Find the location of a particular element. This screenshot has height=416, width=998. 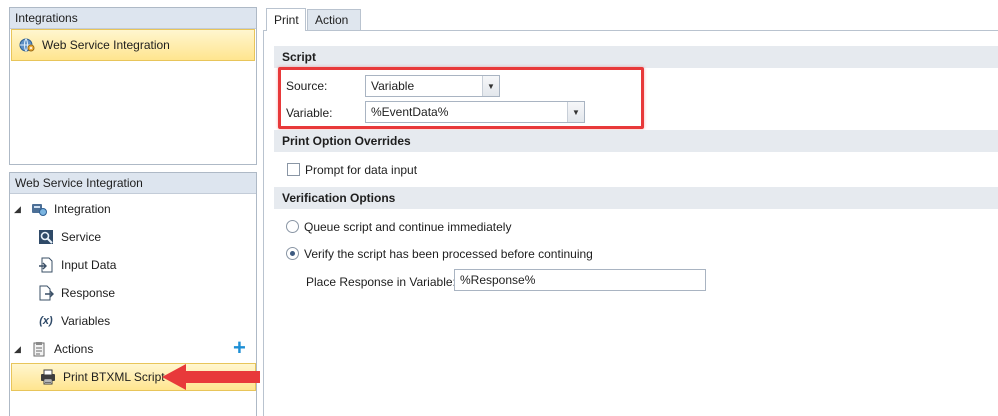

tree-node-print-btxml-script-label: Print BTXML Script is located at coordinates (114, 377).